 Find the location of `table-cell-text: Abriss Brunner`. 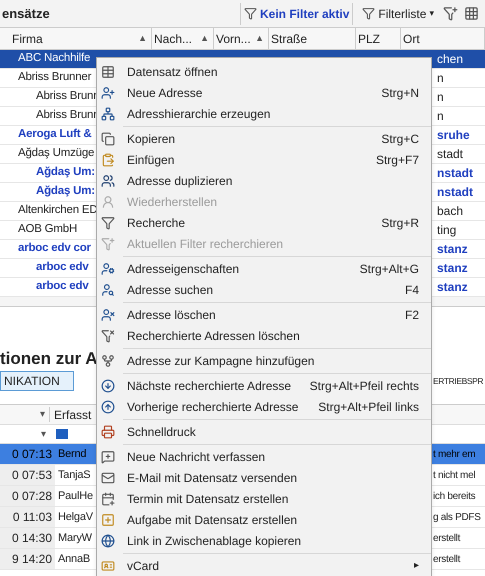

table-cell-text: Abriss Brunner is located at coordinates (54, 78).